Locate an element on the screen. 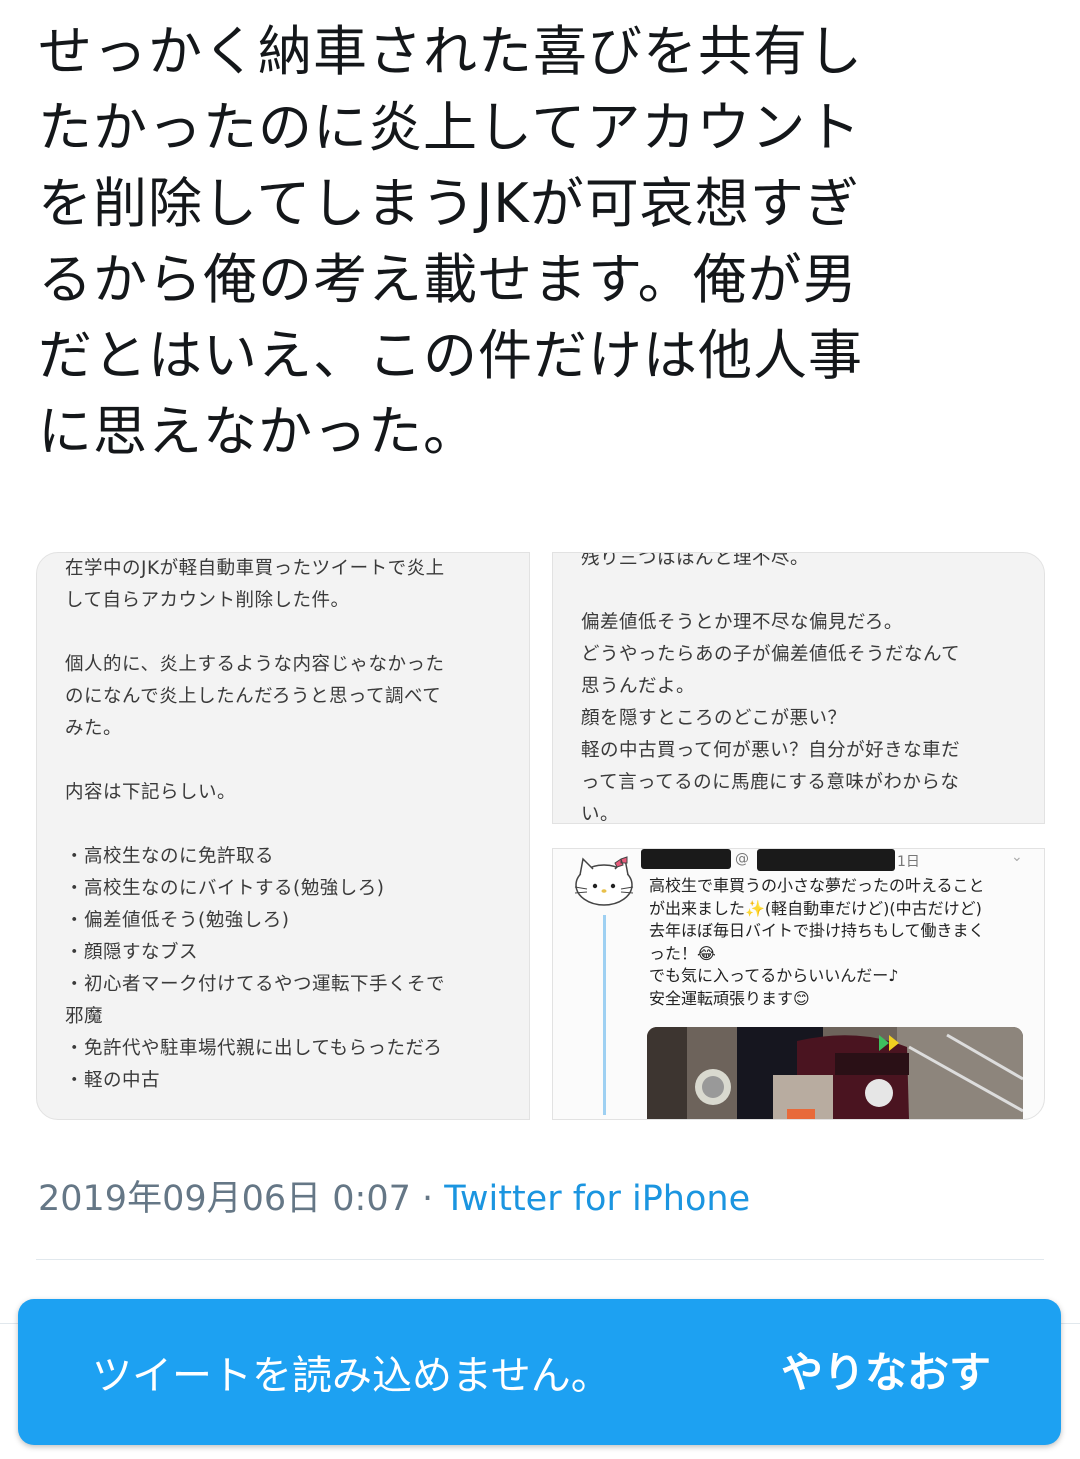 The width and height of the screenshot is (1080, 1459). error-snackbar: ツイートを読み込めません。 やりなおす is located at coordinates (539, 1372).